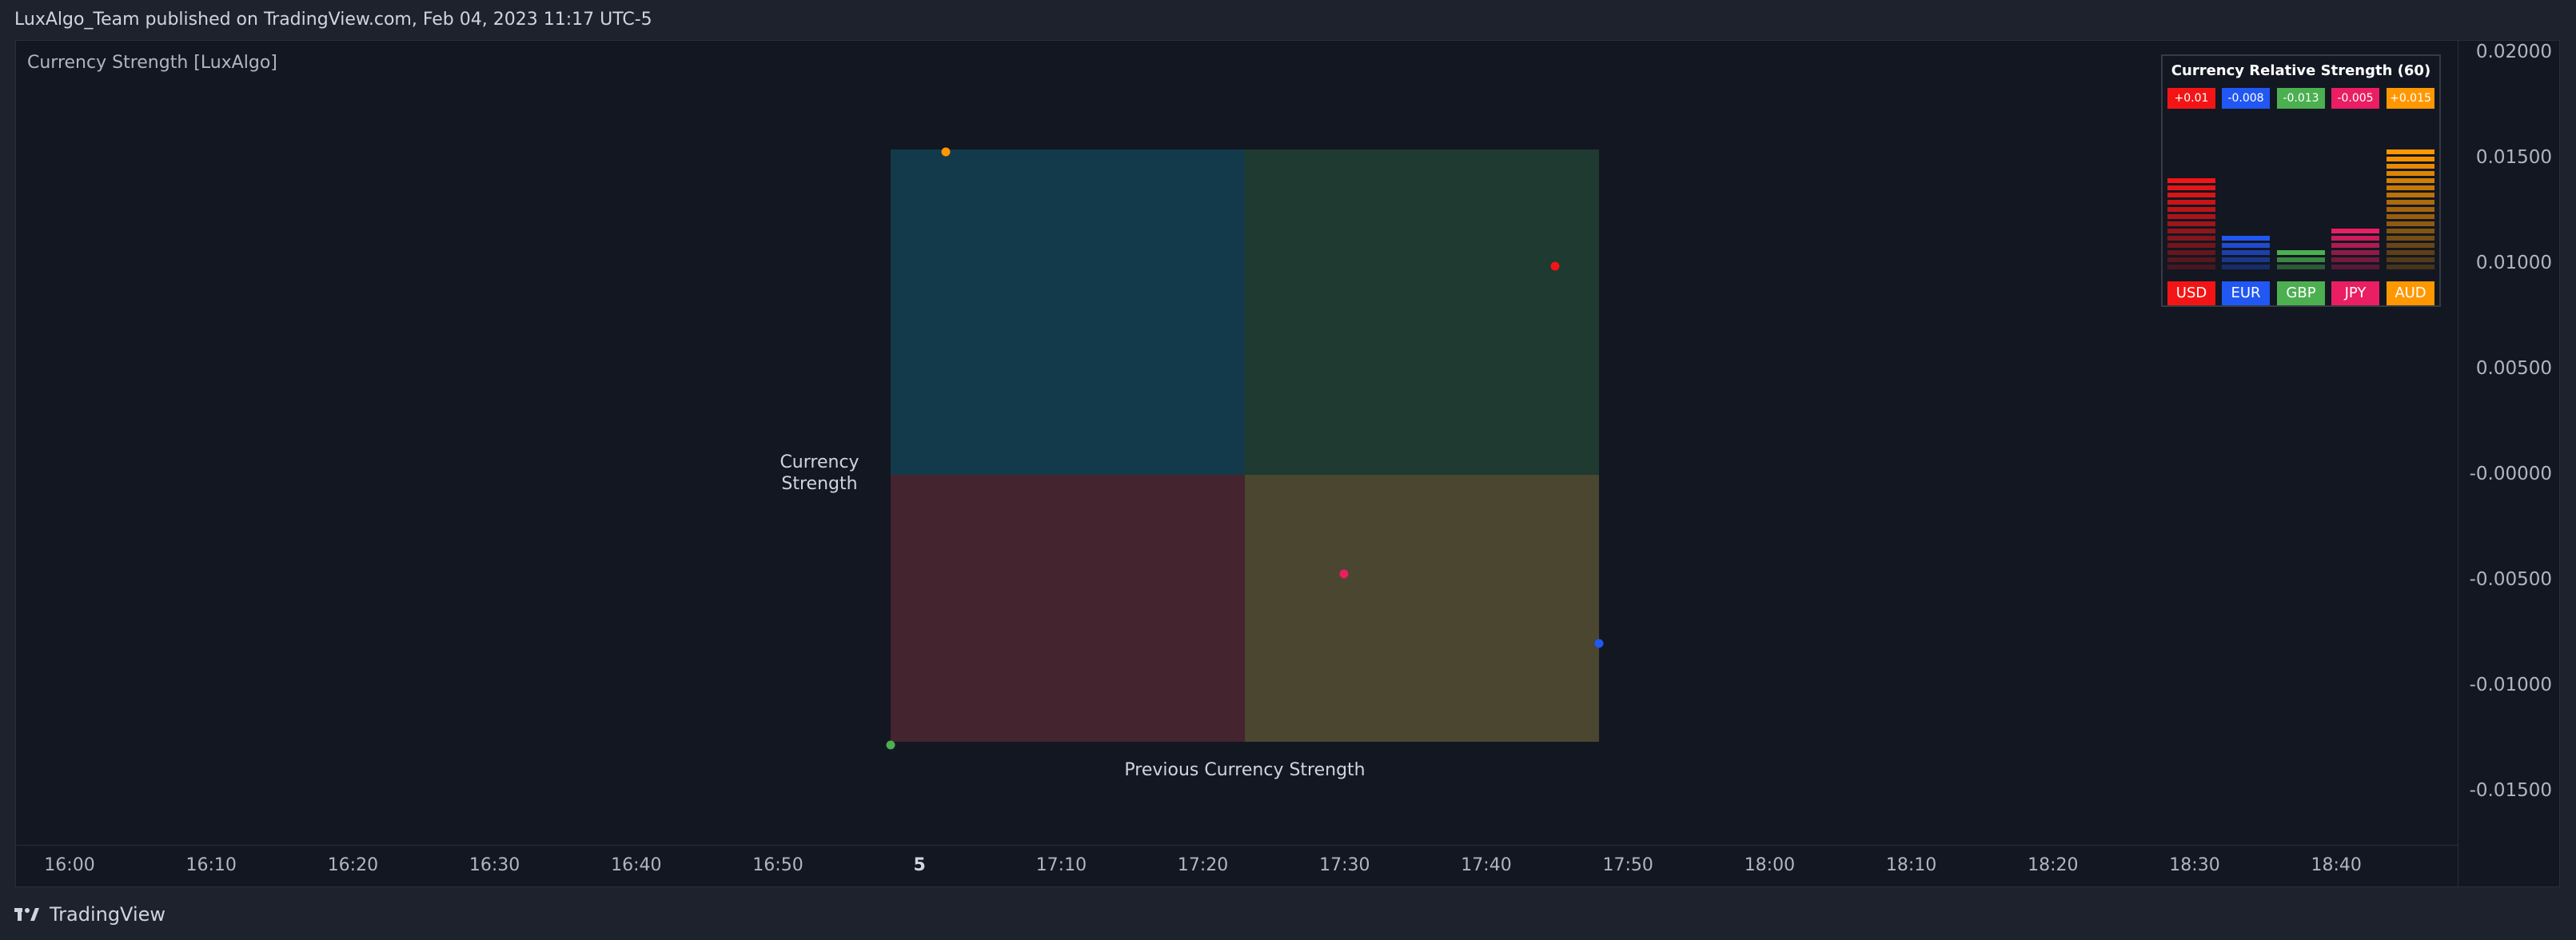  What do you see at coordinates (2246, 98) in the screenshot?
I see `value-label-eur: -0.008` at bounding box center [2246, 98].